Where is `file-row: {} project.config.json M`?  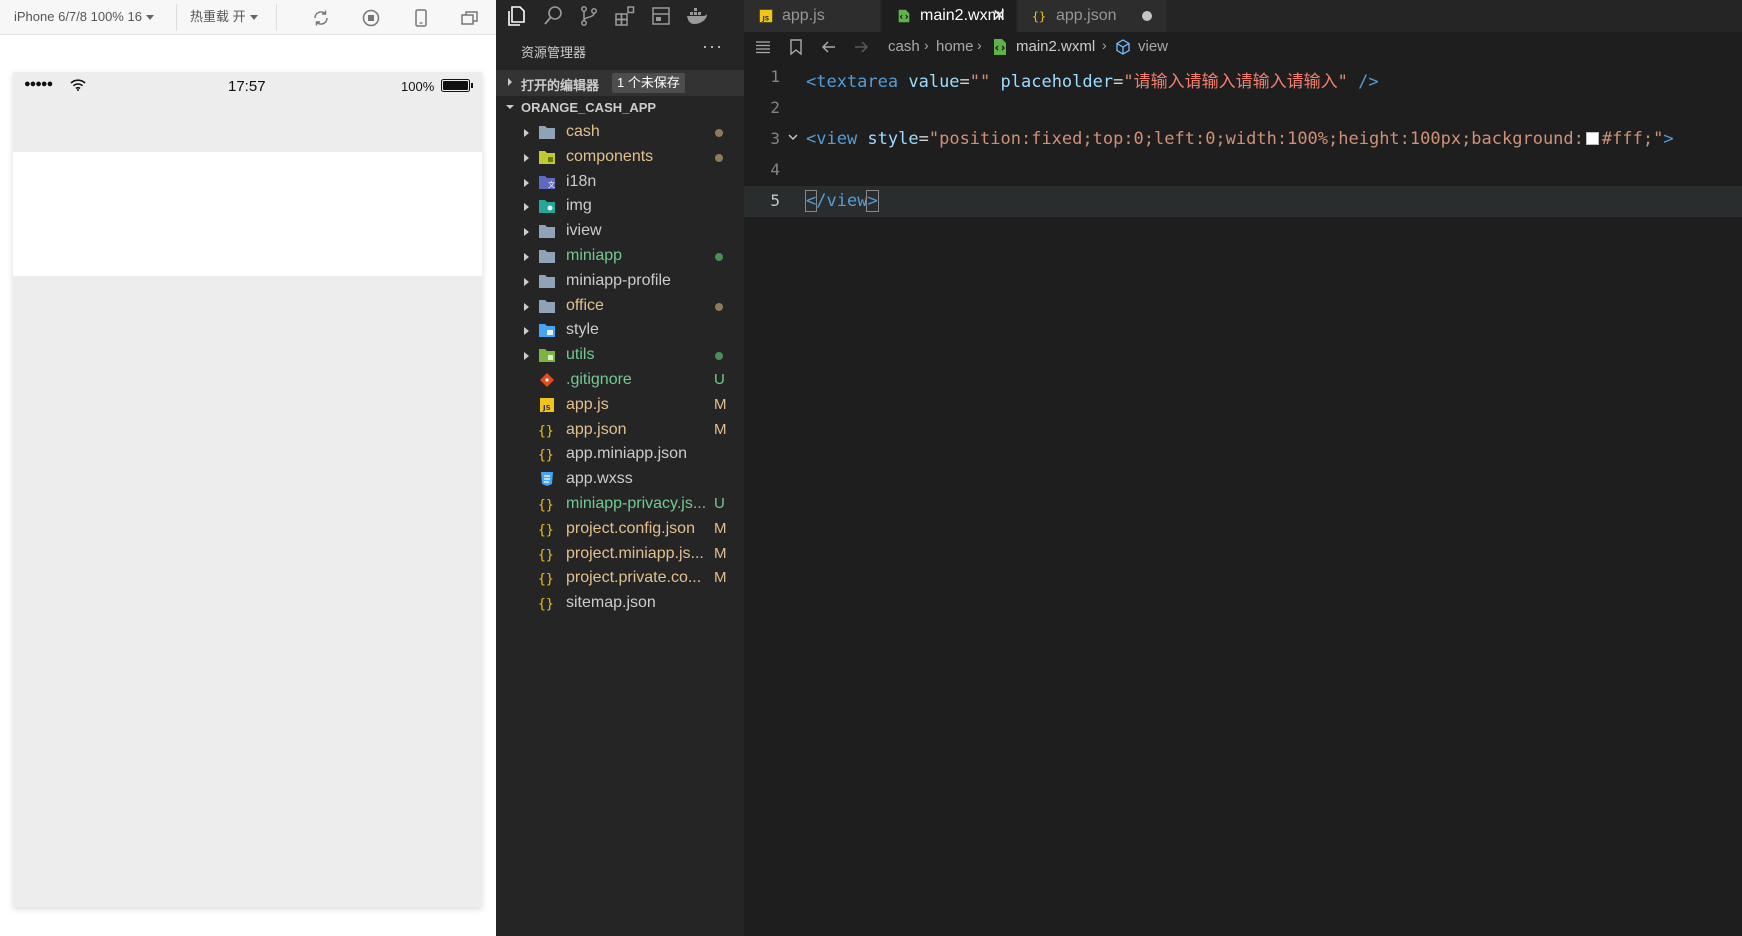
file-row: {} project.config.json M is located at coordinates (620, 529).